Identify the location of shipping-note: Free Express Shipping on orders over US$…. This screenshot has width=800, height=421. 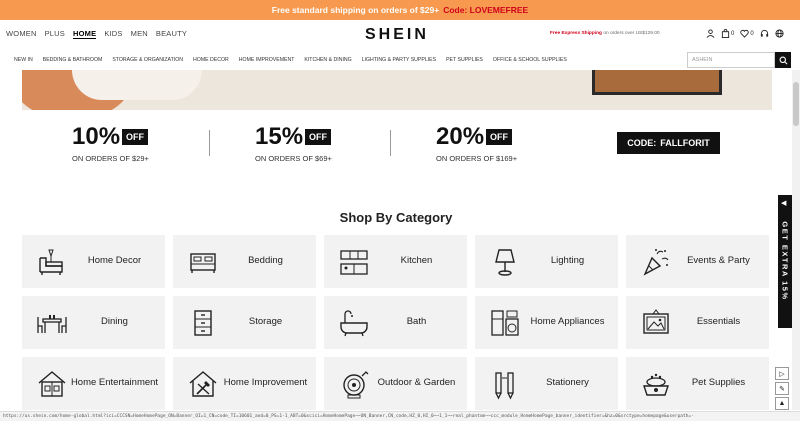
(605, 33).